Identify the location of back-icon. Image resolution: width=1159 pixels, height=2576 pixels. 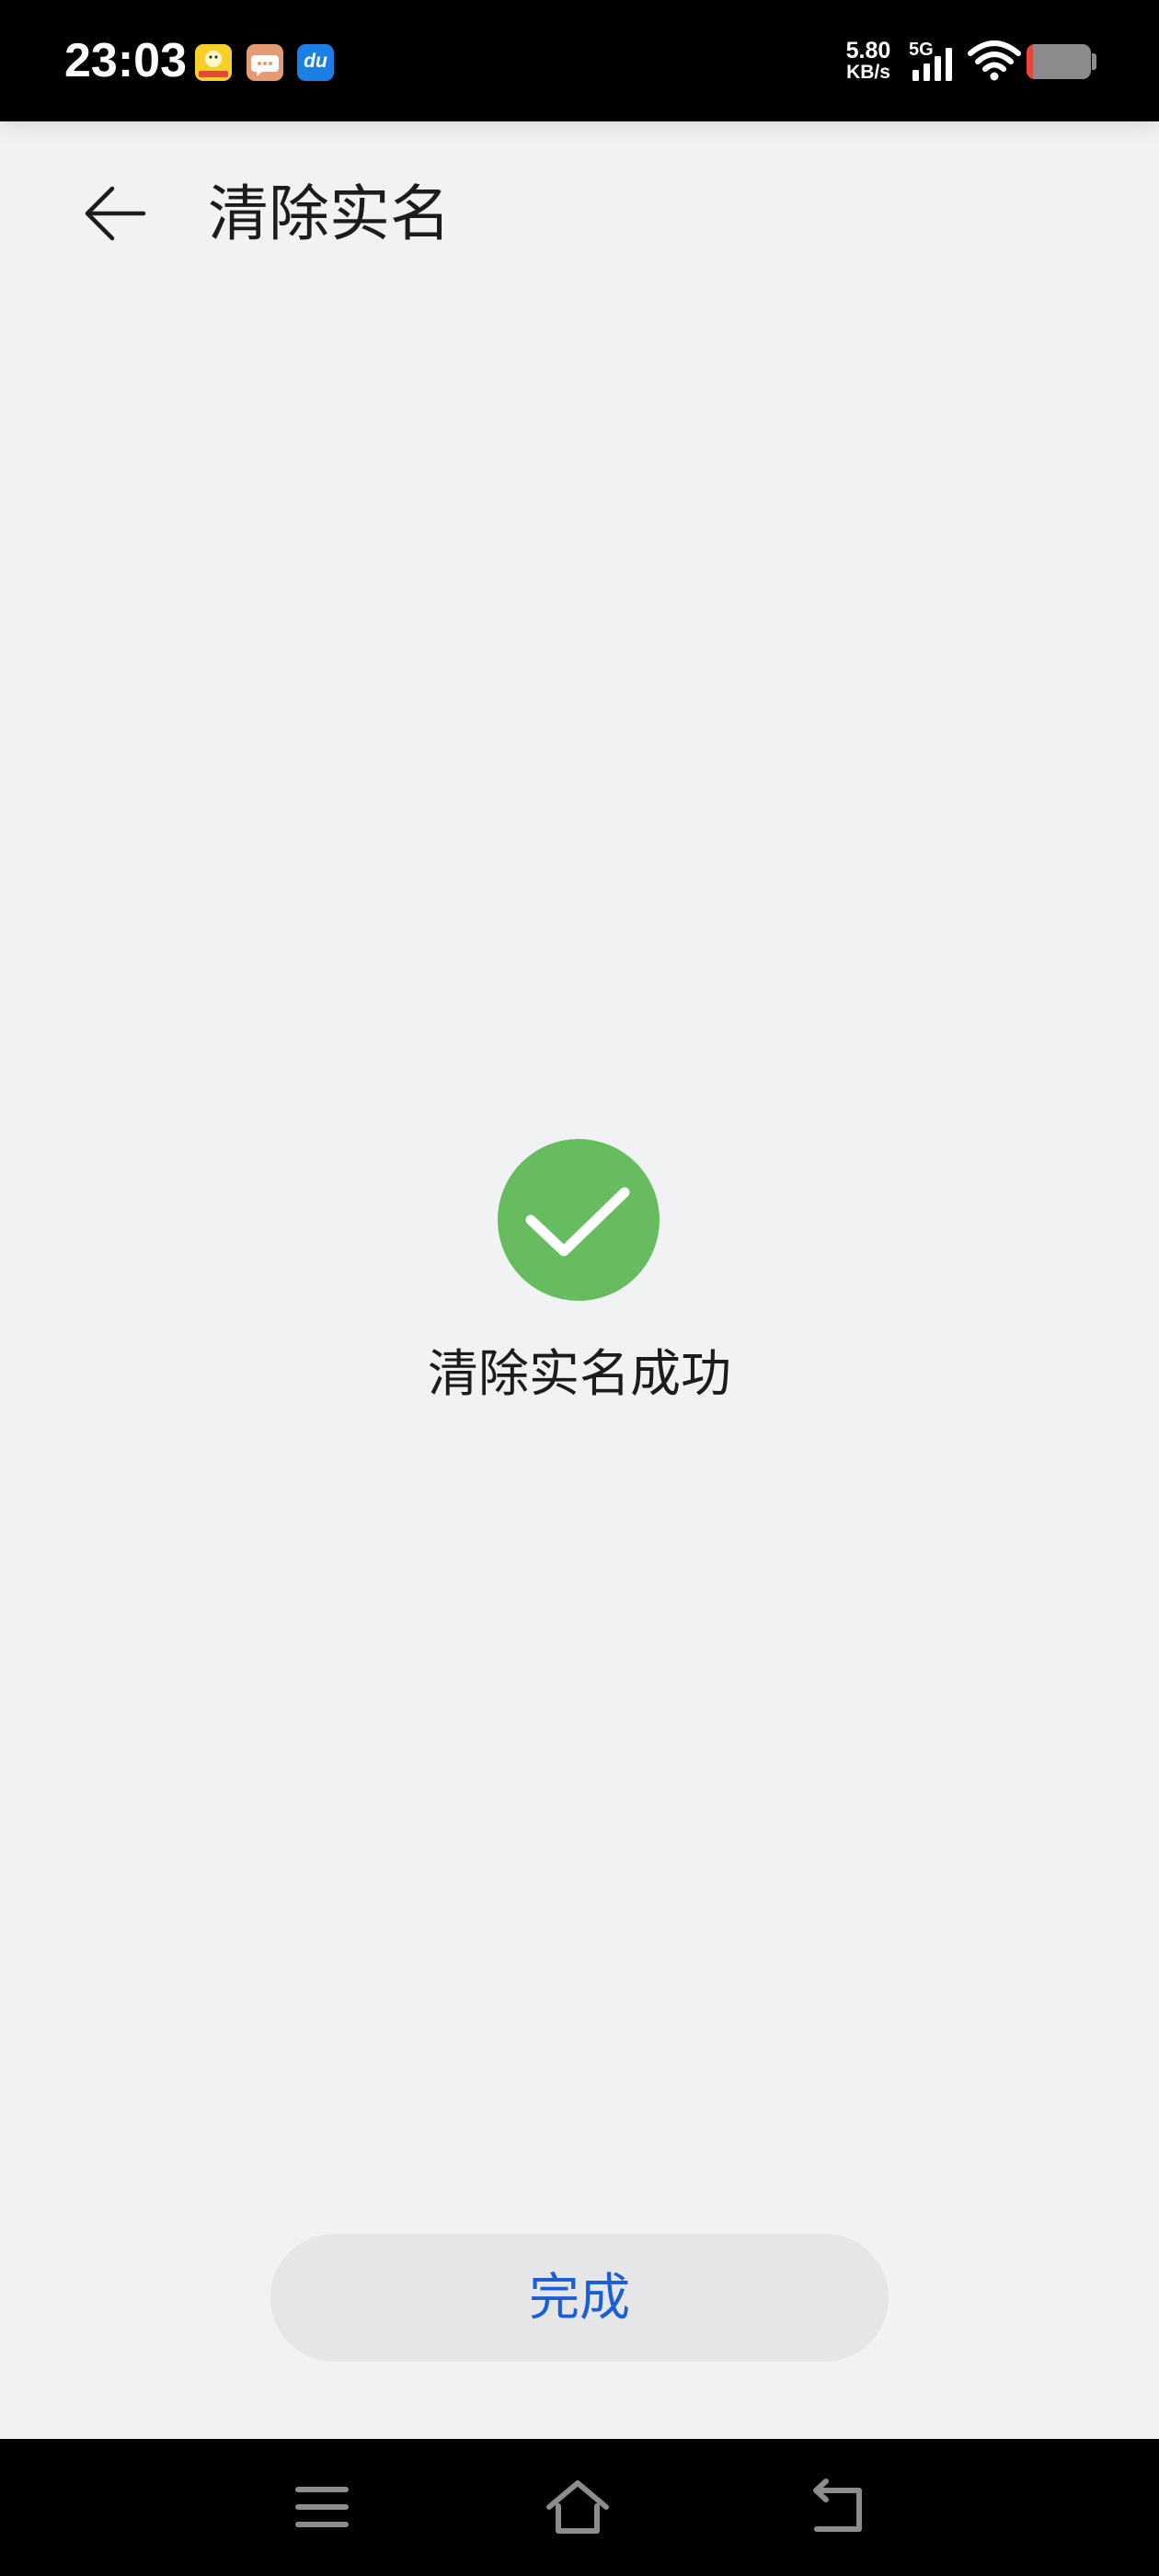
(837, 2505).